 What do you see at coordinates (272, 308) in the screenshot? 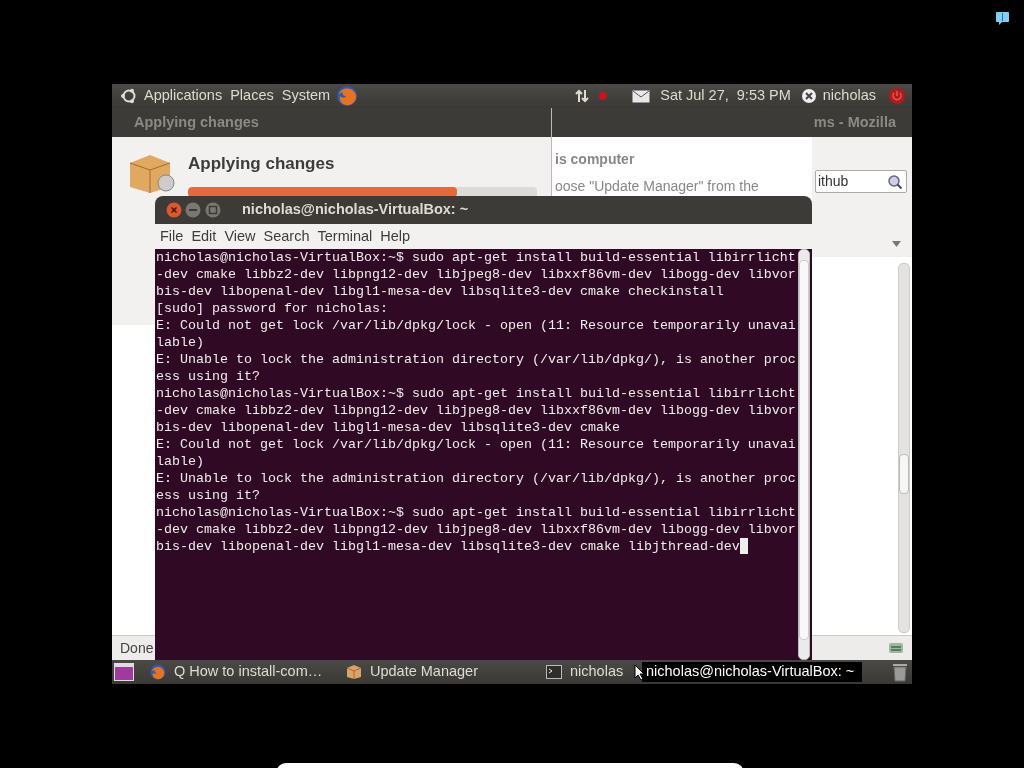
I see `terminal-line: [sudo] password for nicholas:` at bounding box center [272, 308].